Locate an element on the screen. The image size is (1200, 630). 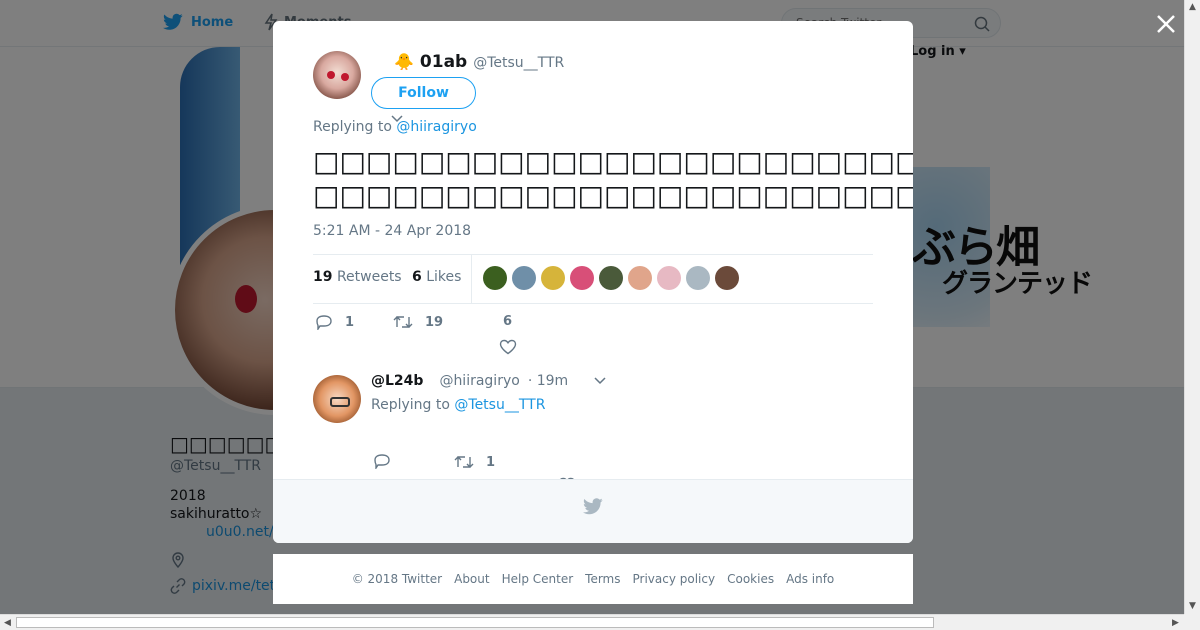
horizontal-scroll-thumb is located at coordinates (475, 622).